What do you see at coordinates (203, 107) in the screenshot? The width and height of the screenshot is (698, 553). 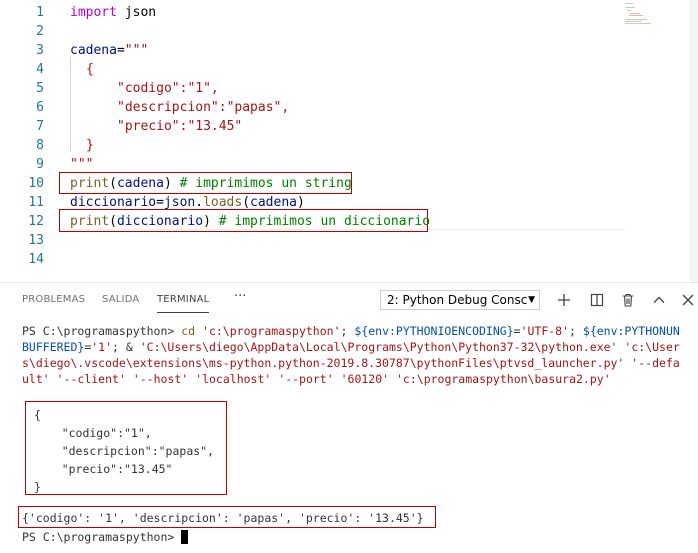 I see `code-text: "descripcion":"papas",` at bounding box center [203, 107].